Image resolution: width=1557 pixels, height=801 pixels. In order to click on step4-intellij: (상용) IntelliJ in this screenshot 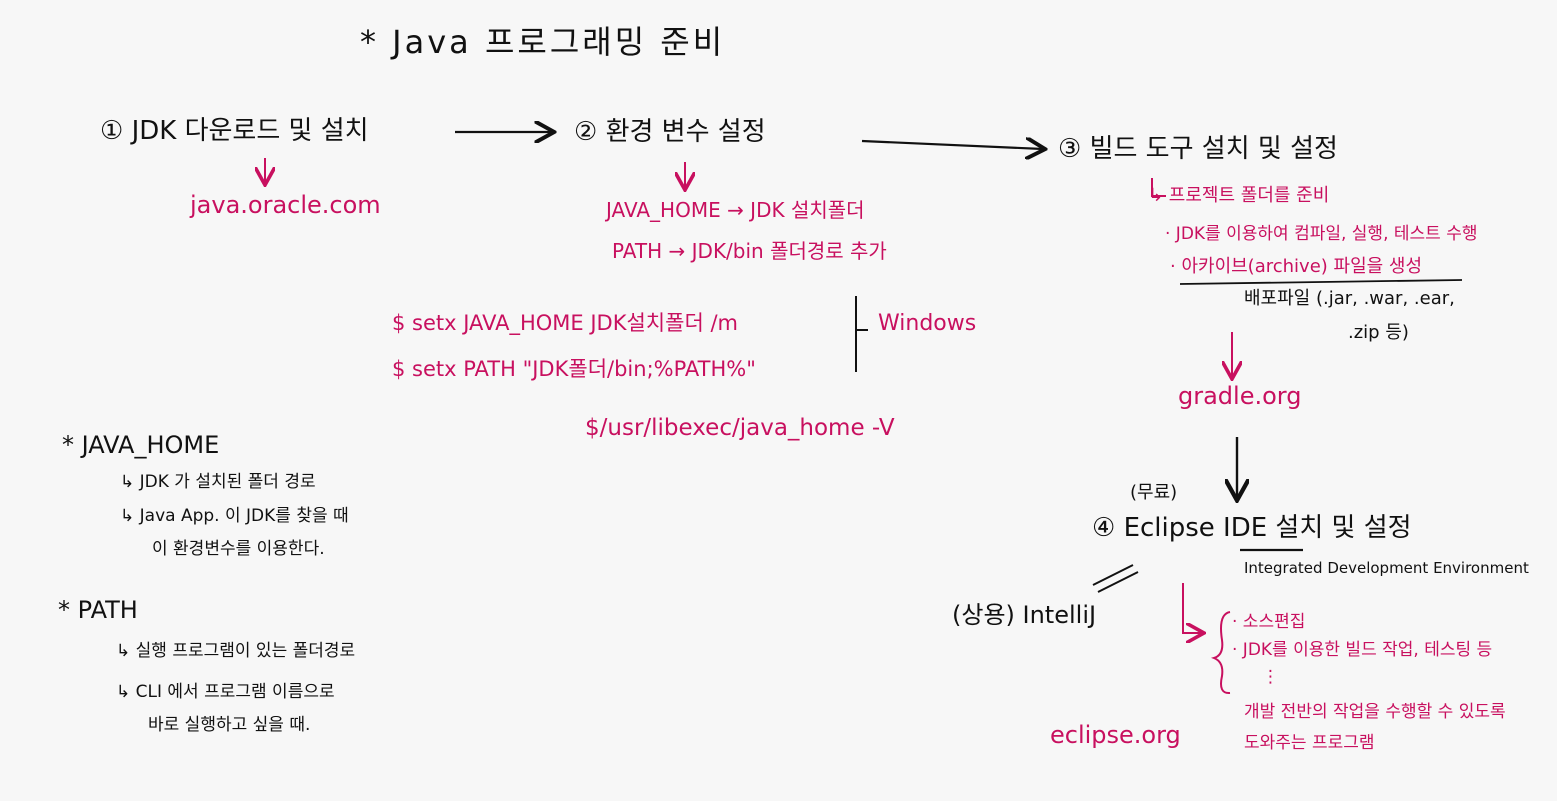, I will do `click(1024, 615)`.